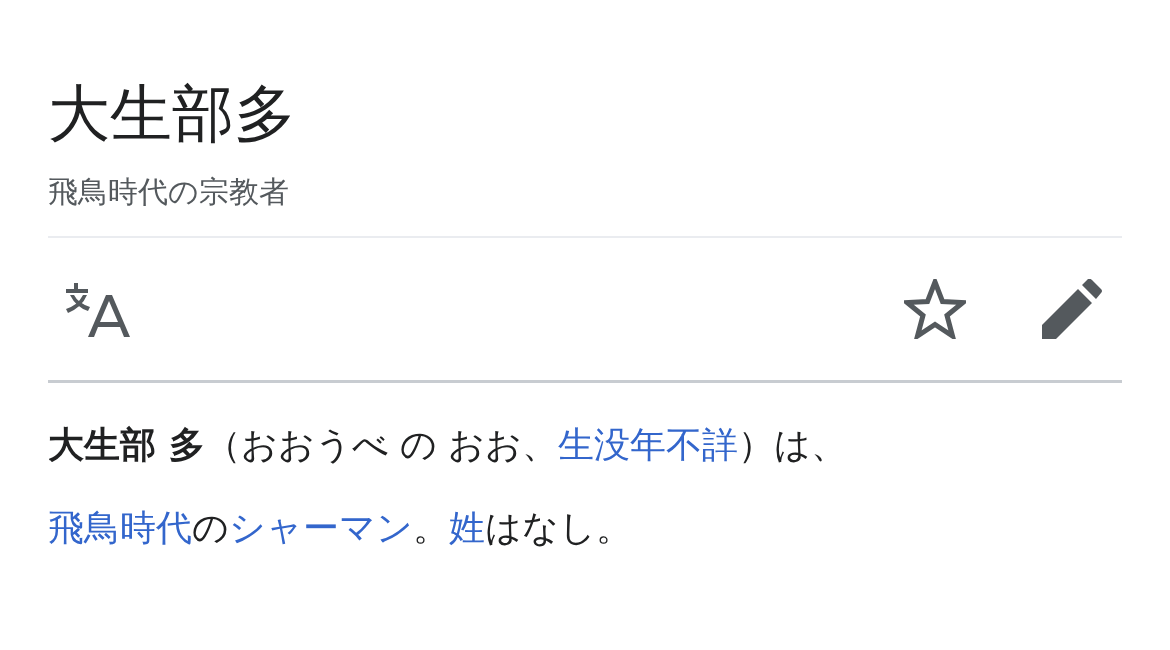  I want to click on pencil-icon, so click(1072, 309).